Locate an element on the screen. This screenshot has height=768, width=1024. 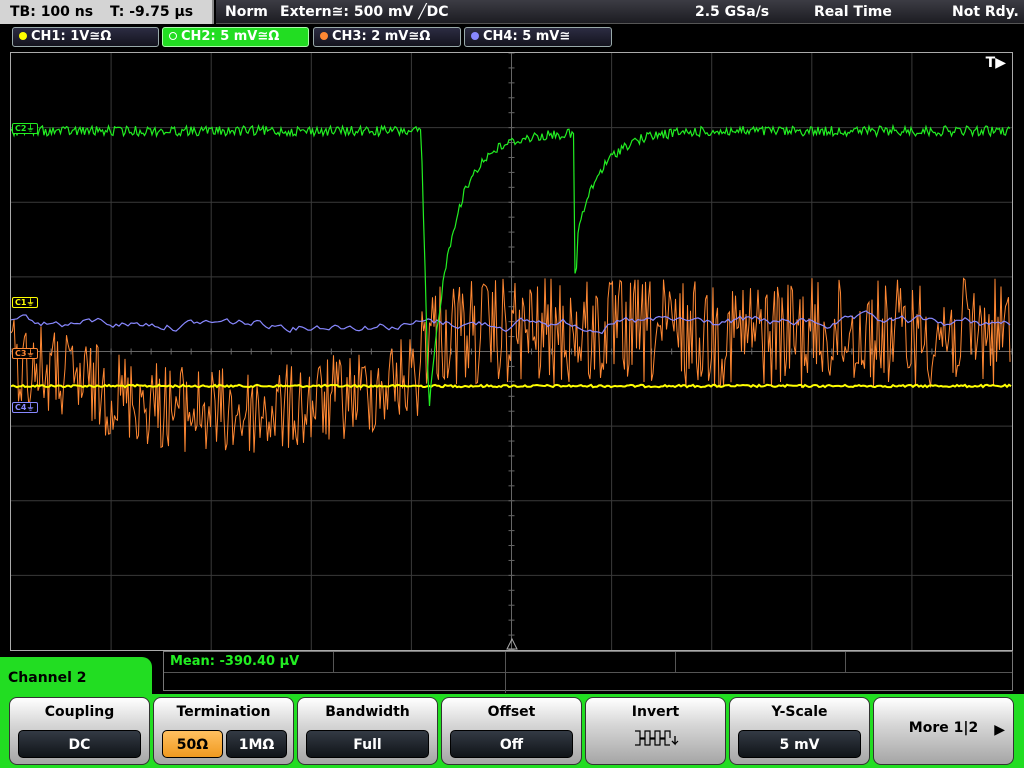
arrow-right-icon: ▶ is located at coordinates (999, 730).